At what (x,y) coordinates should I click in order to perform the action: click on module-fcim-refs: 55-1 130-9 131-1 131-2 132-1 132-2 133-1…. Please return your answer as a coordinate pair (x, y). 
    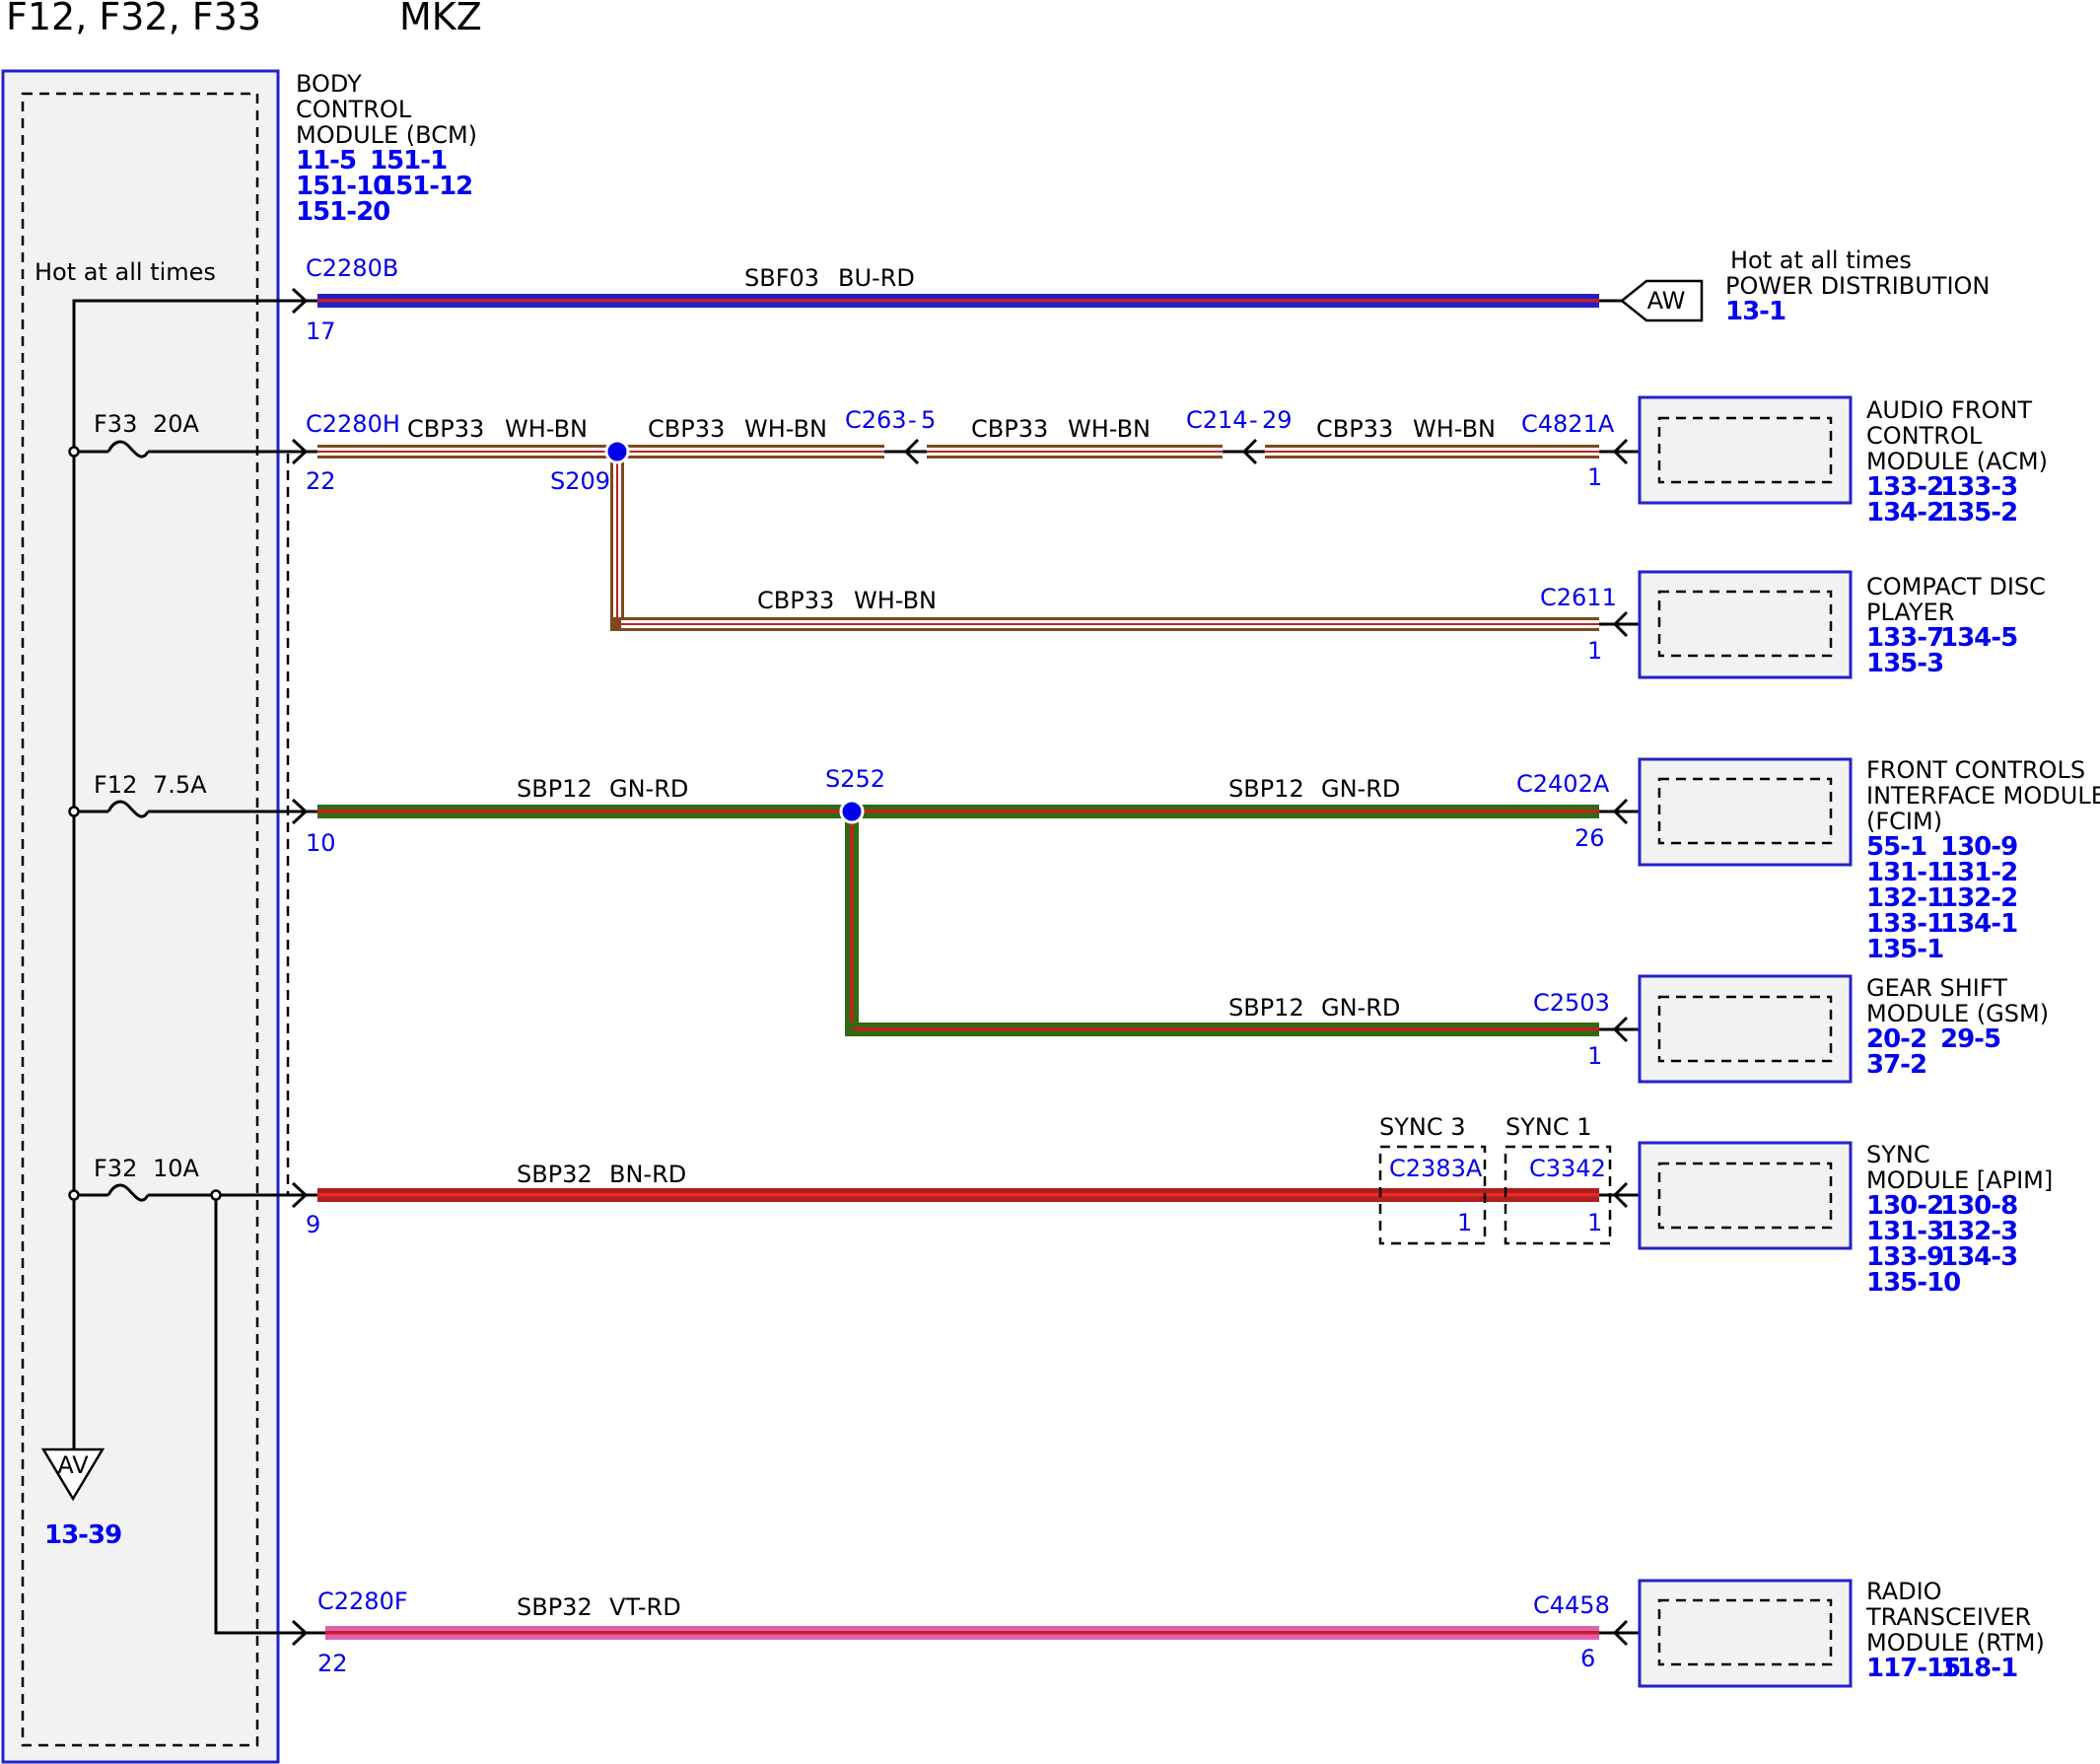
    Looking at the image, I should click on (1942, 898).